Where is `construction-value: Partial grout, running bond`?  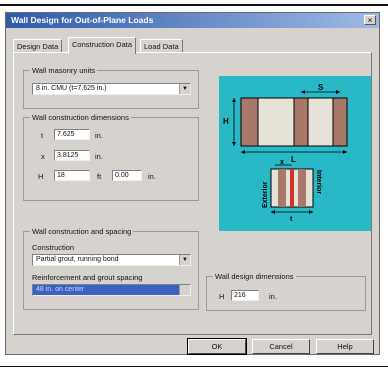 construction-value: Partial grout, running bond is located at coordinates (77, 259).